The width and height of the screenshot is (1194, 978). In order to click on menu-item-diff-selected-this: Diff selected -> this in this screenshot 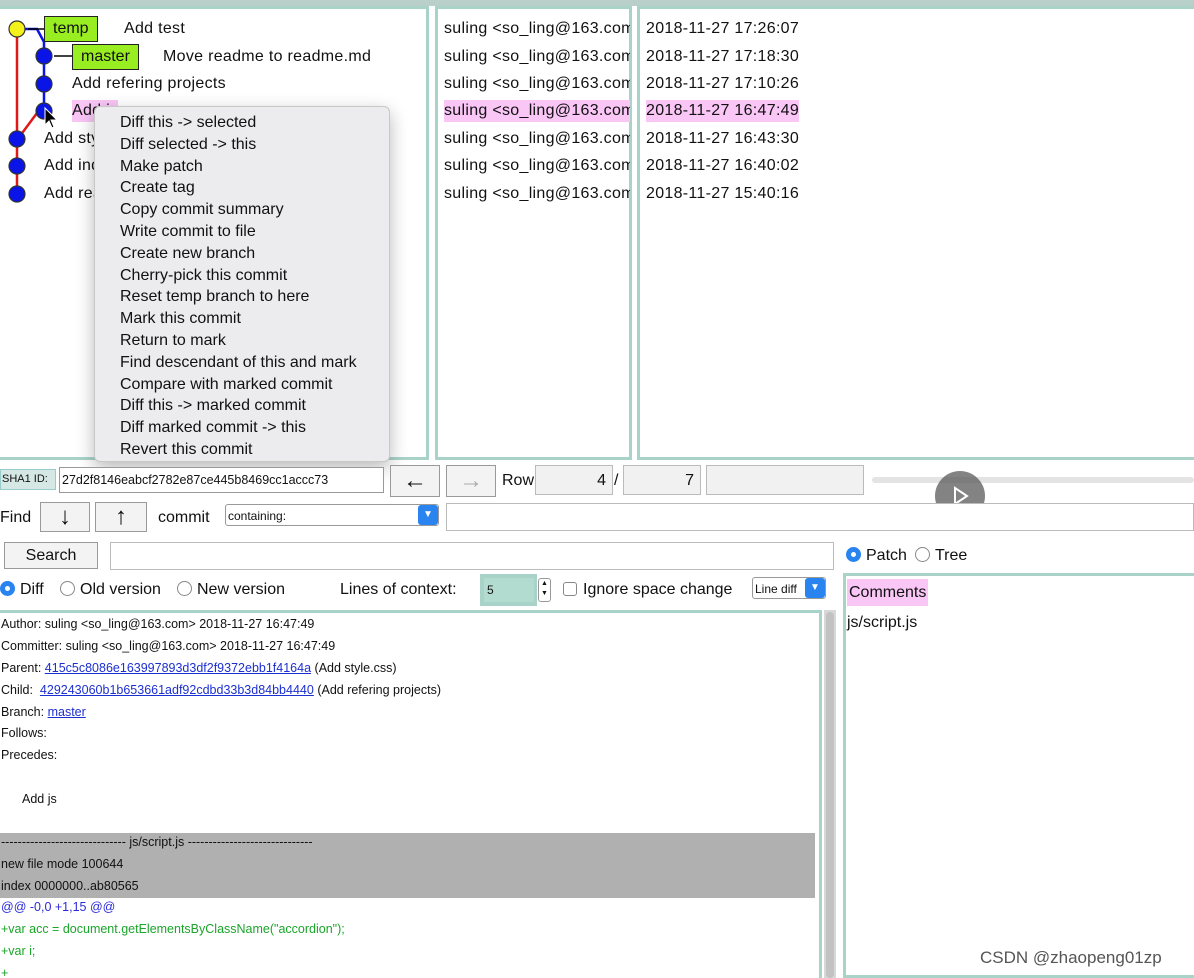, I will do `click(242, 145)`.